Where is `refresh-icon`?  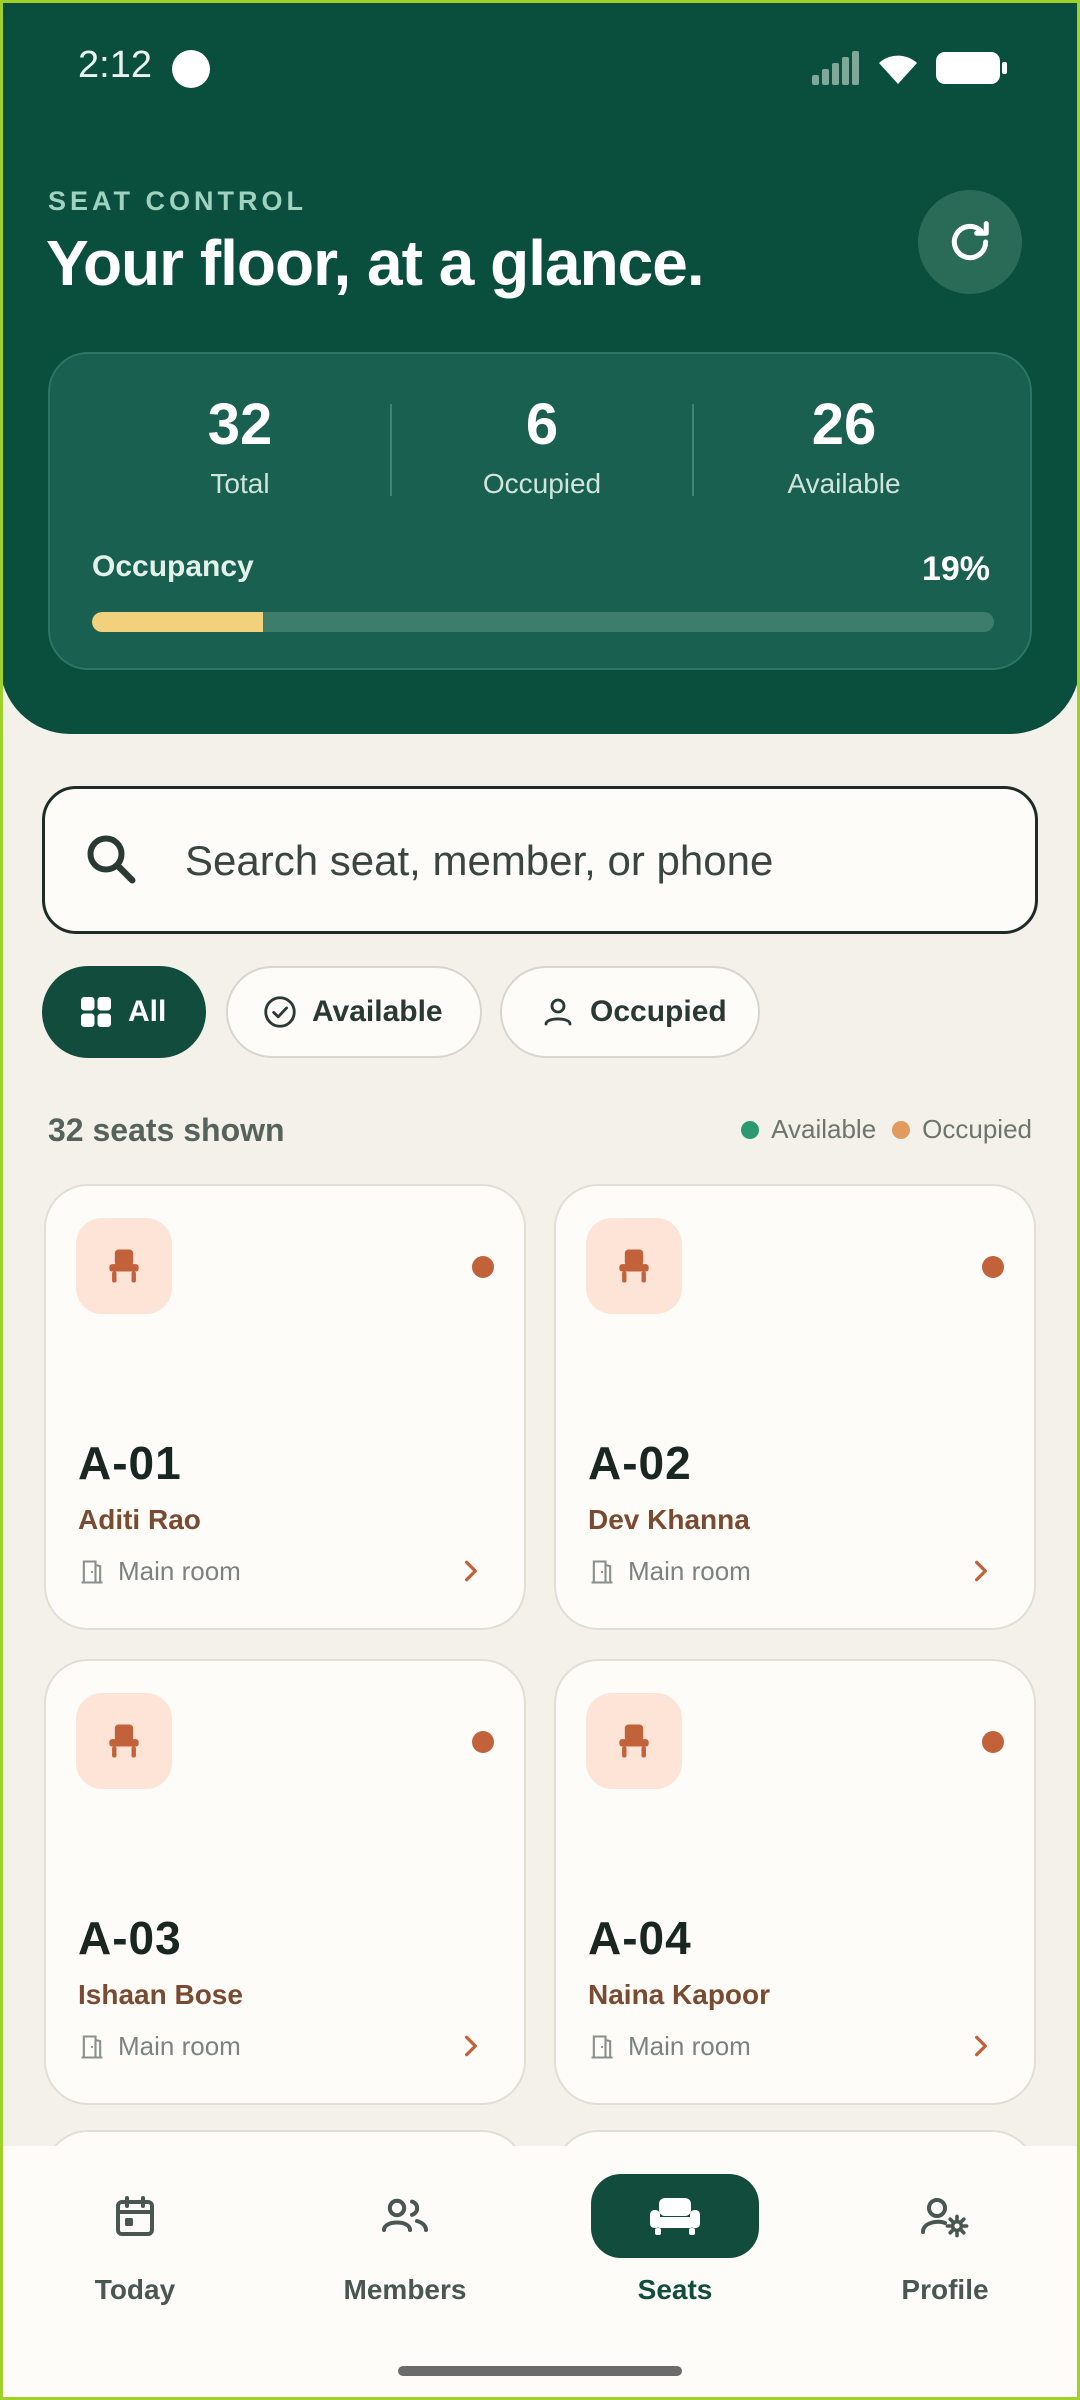 refresh-icon is located at coordinates (970, 241).